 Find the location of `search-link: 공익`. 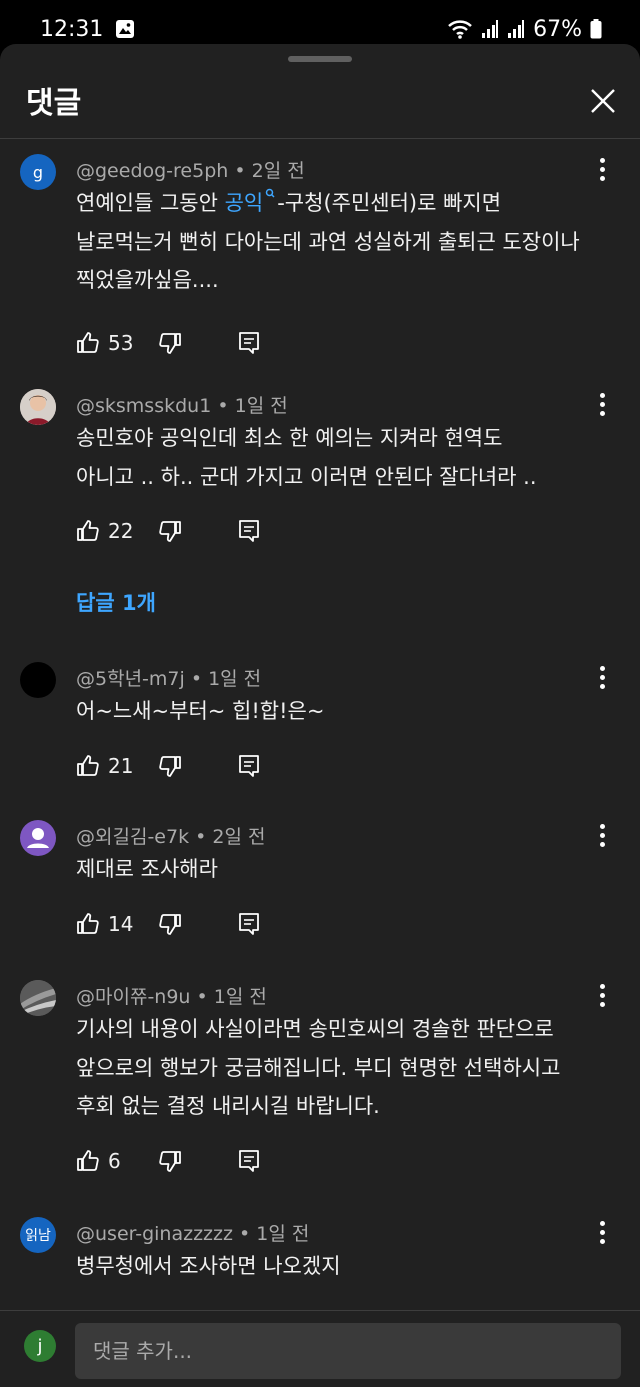

search-link: 공익 is located at coordinates (251, 201).